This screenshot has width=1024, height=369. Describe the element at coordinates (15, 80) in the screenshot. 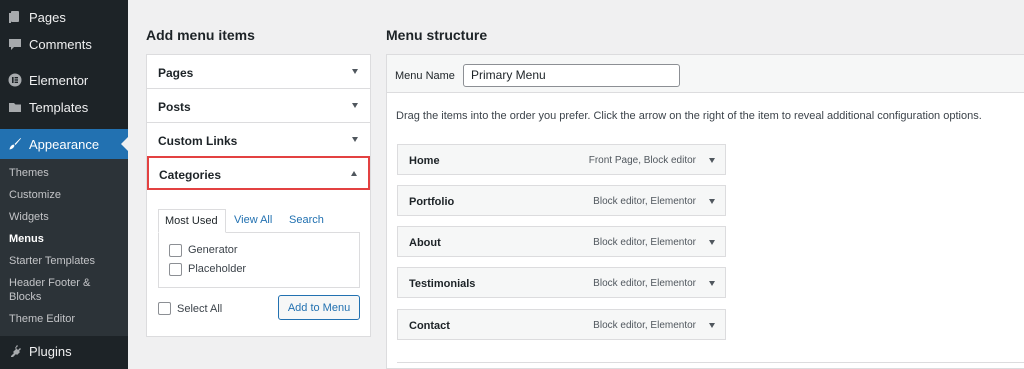

I see `elementor-icon` at that location.